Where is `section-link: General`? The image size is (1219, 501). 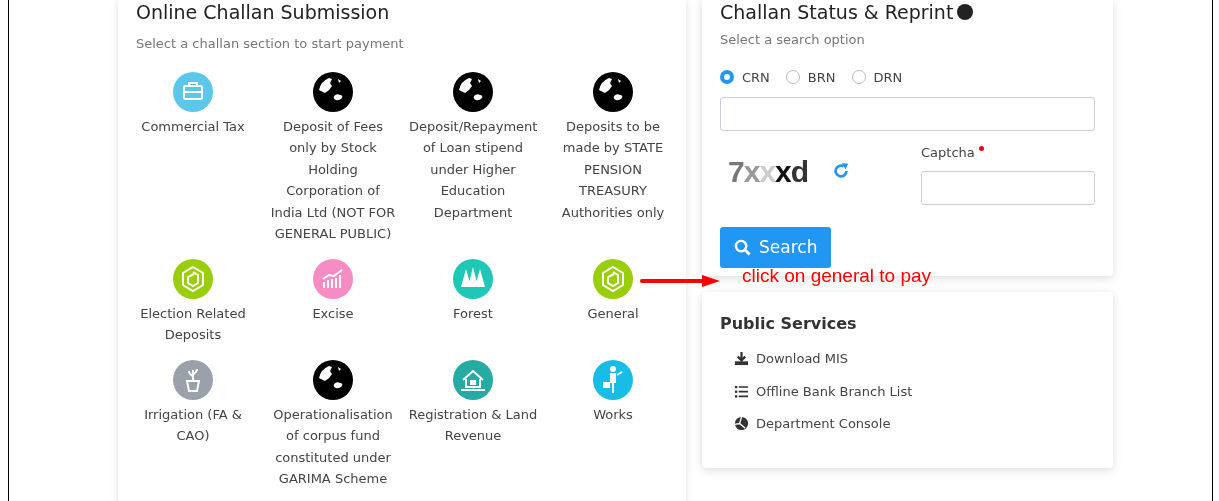 section-link: General is located at coordinates (613, 313).